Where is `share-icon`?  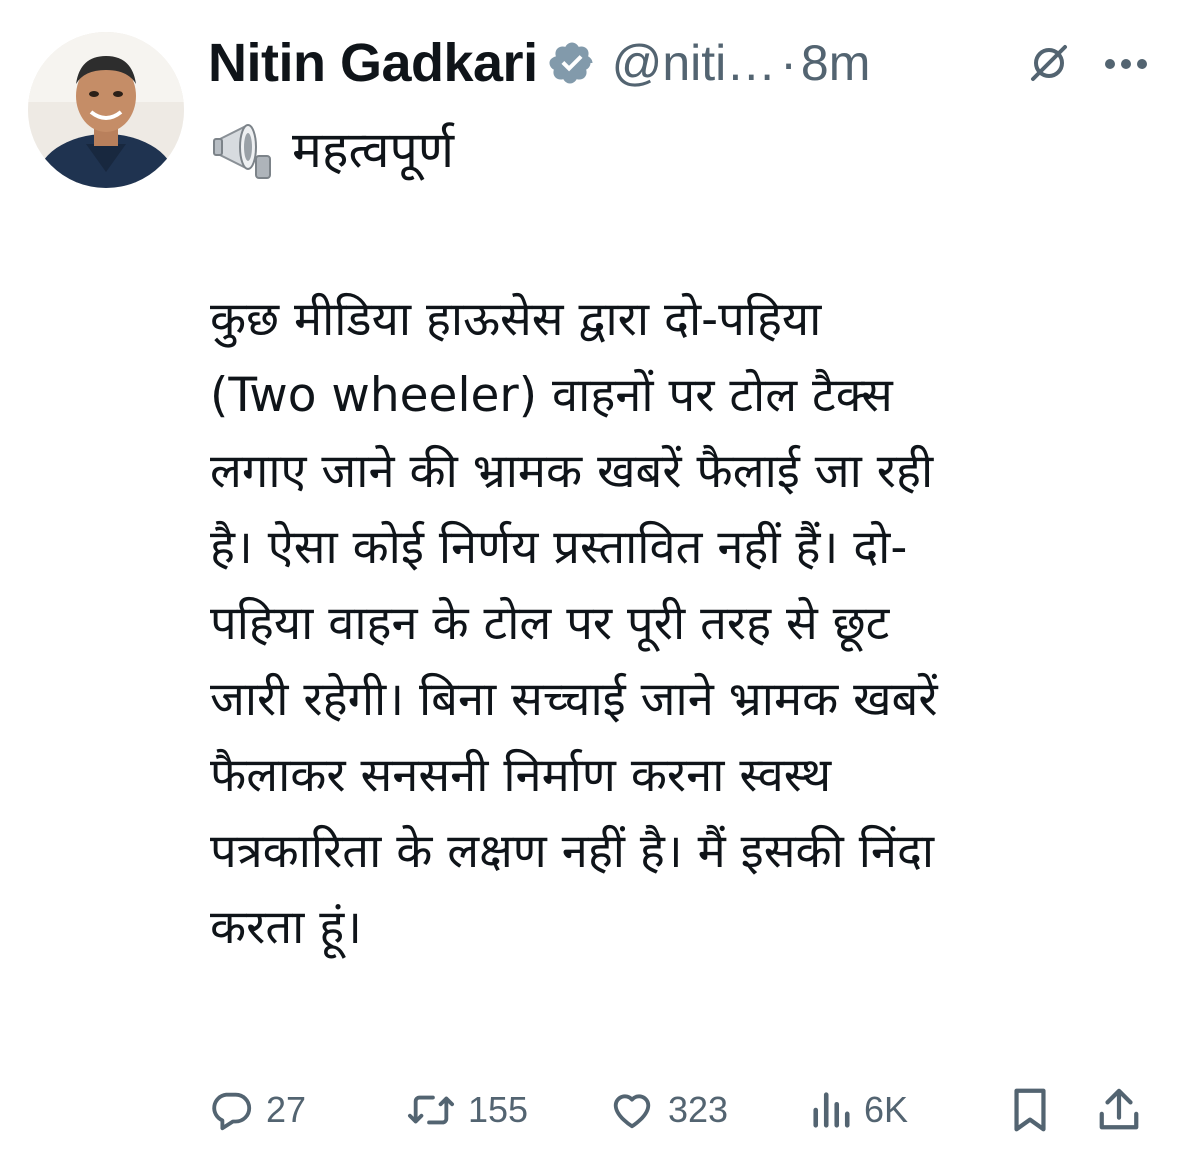 share-icon is located at coordinates (1119, 1110).